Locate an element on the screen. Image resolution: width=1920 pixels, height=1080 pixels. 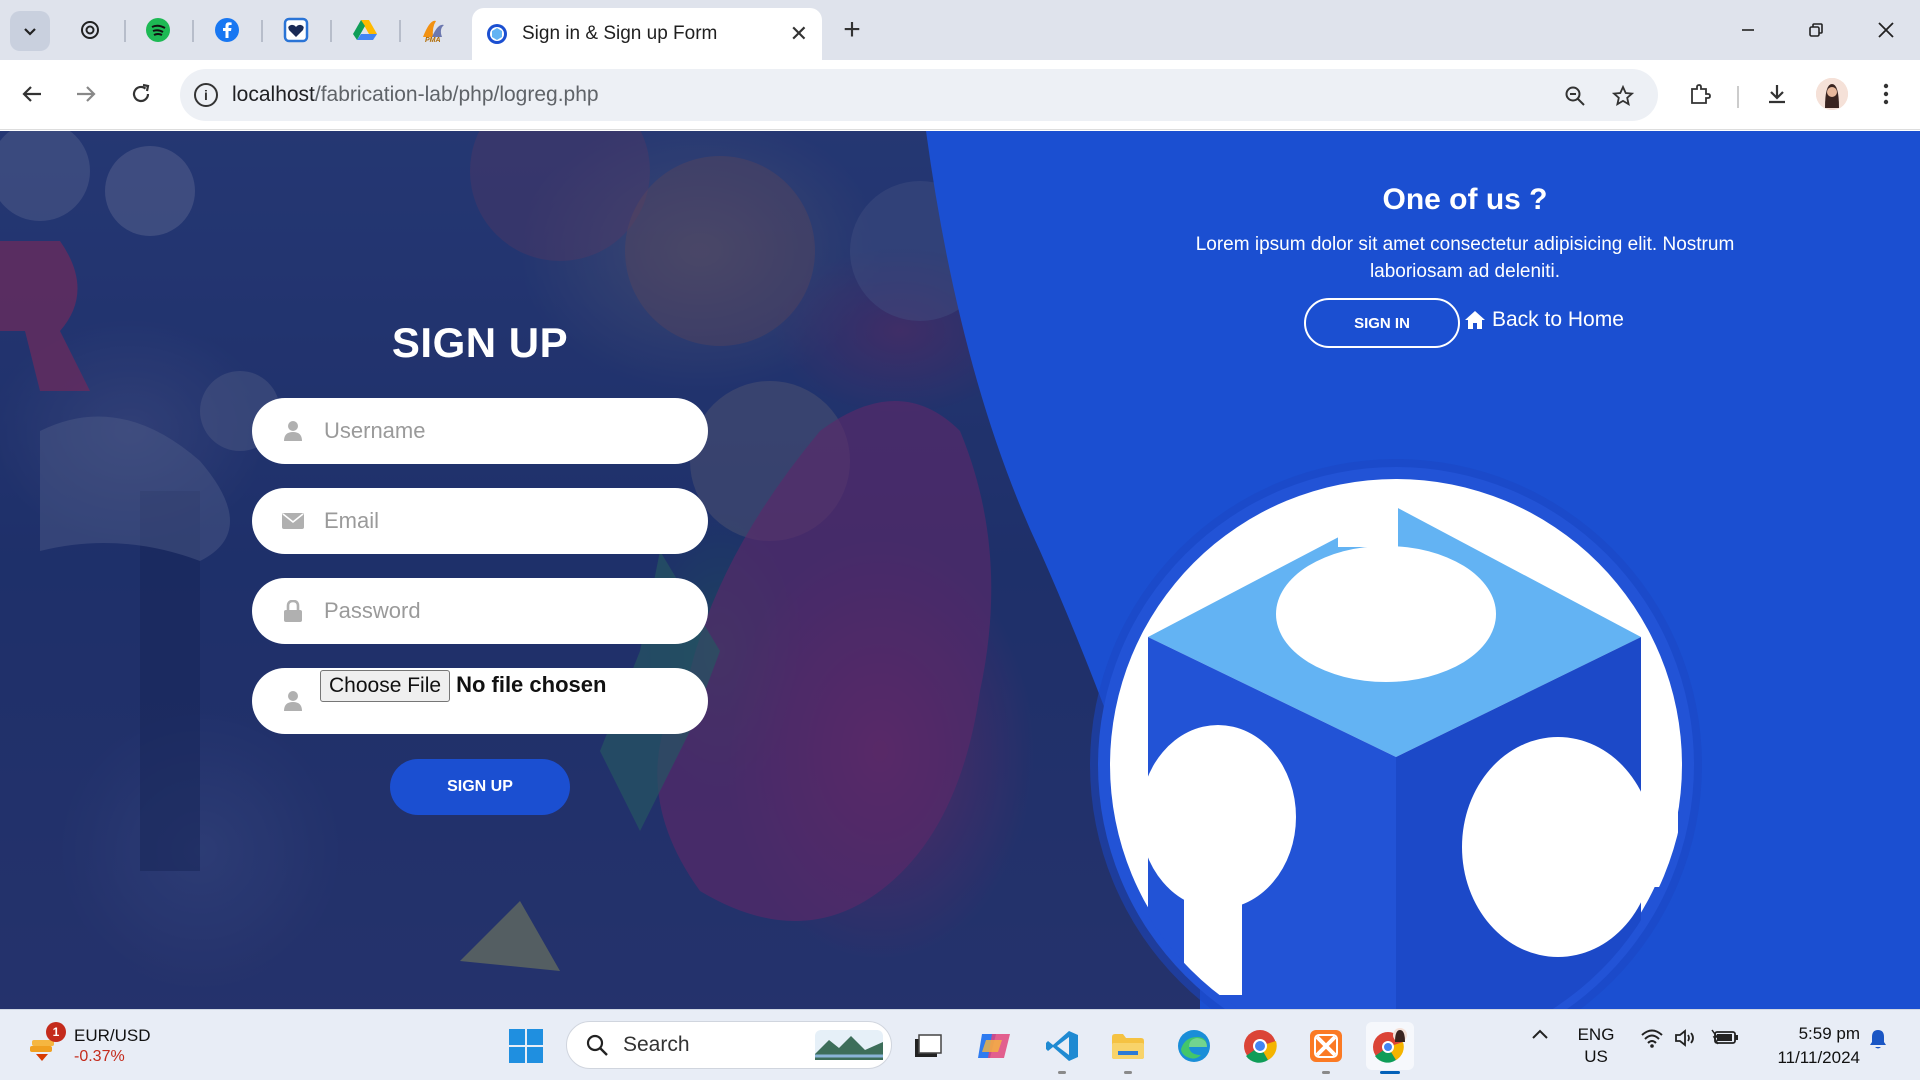
lock-icon is located at coordinates (293, 611).